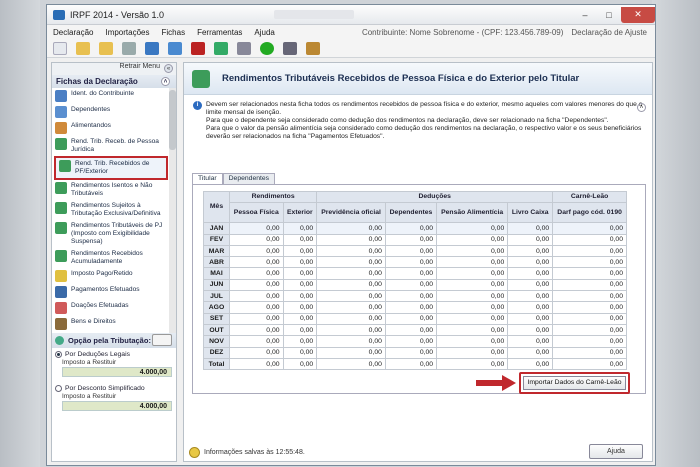 The width and height of the screenshot is (700, 467). I want to click on calculator-icon, so click(290, 48).